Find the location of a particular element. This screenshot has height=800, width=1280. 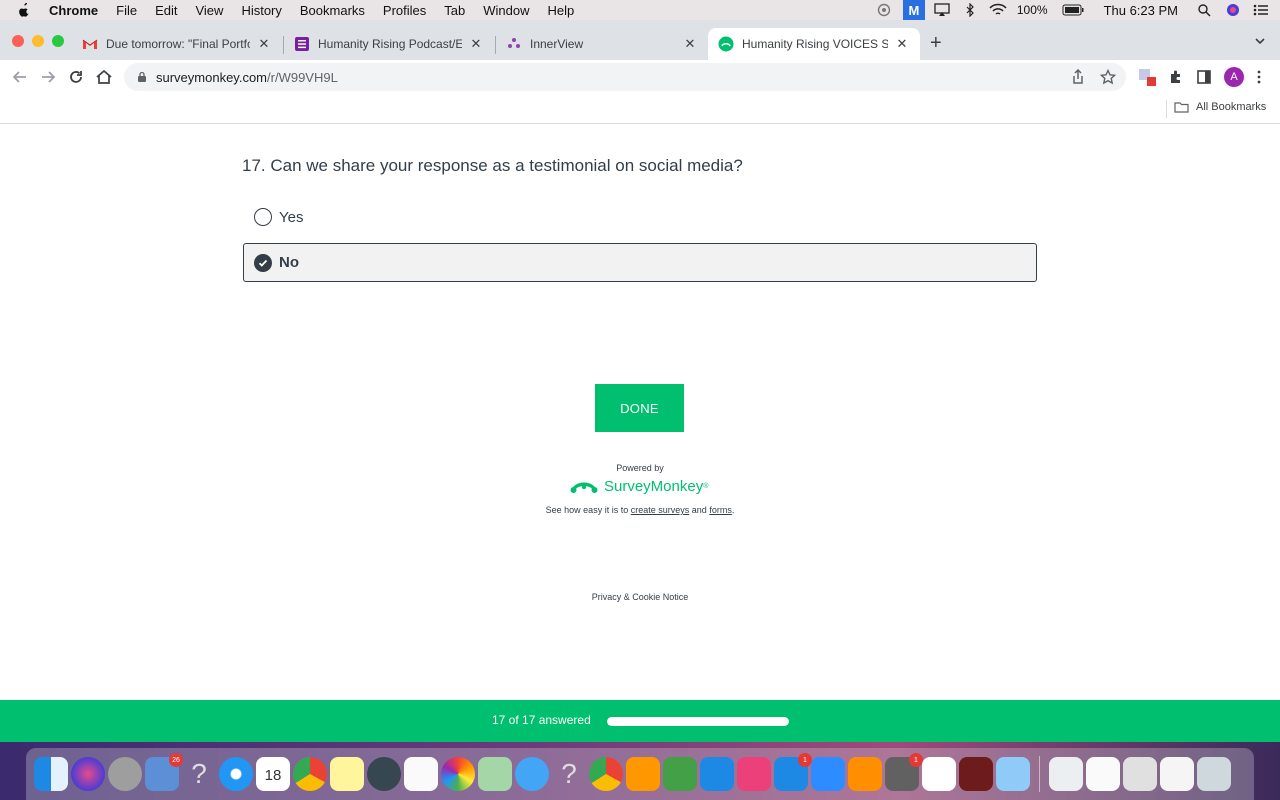

all-bookmarks-button: All Bookmarks is located at coordinates (1220, 107).